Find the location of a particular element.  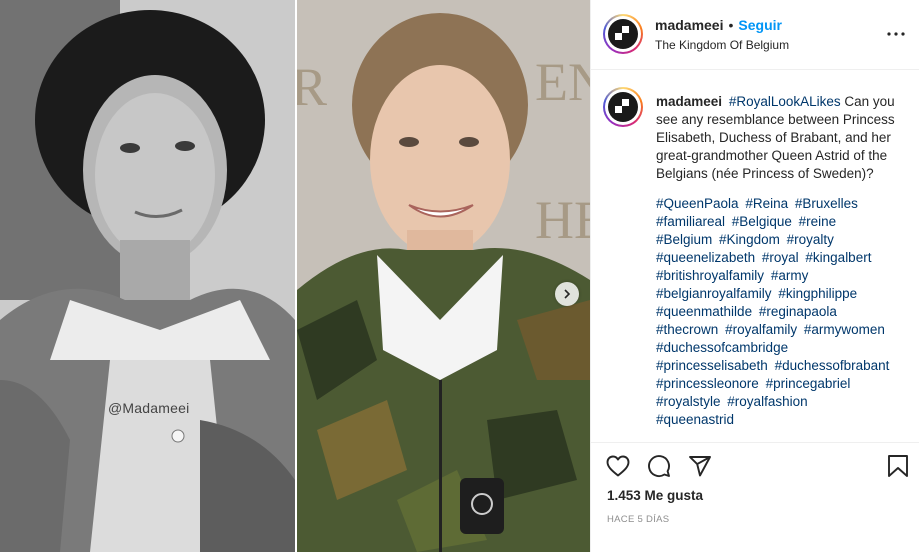

hashtag: #kingphilippe is located at coordinates (817, 293).